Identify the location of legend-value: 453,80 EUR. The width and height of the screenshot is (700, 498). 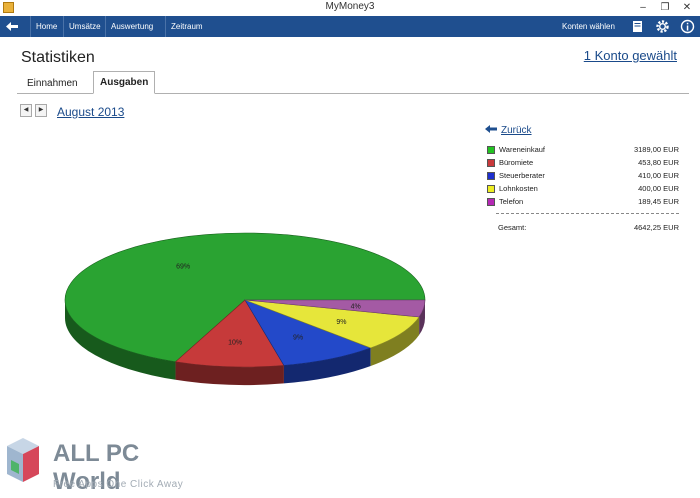
(658, 162).